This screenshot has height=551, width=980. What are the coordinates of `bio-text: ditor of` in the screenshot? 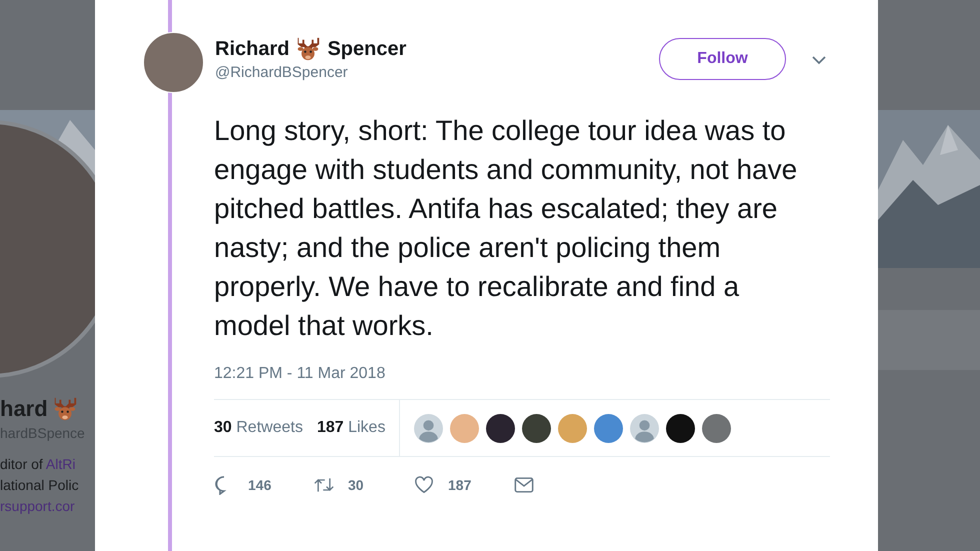 It's located at (22, 464).